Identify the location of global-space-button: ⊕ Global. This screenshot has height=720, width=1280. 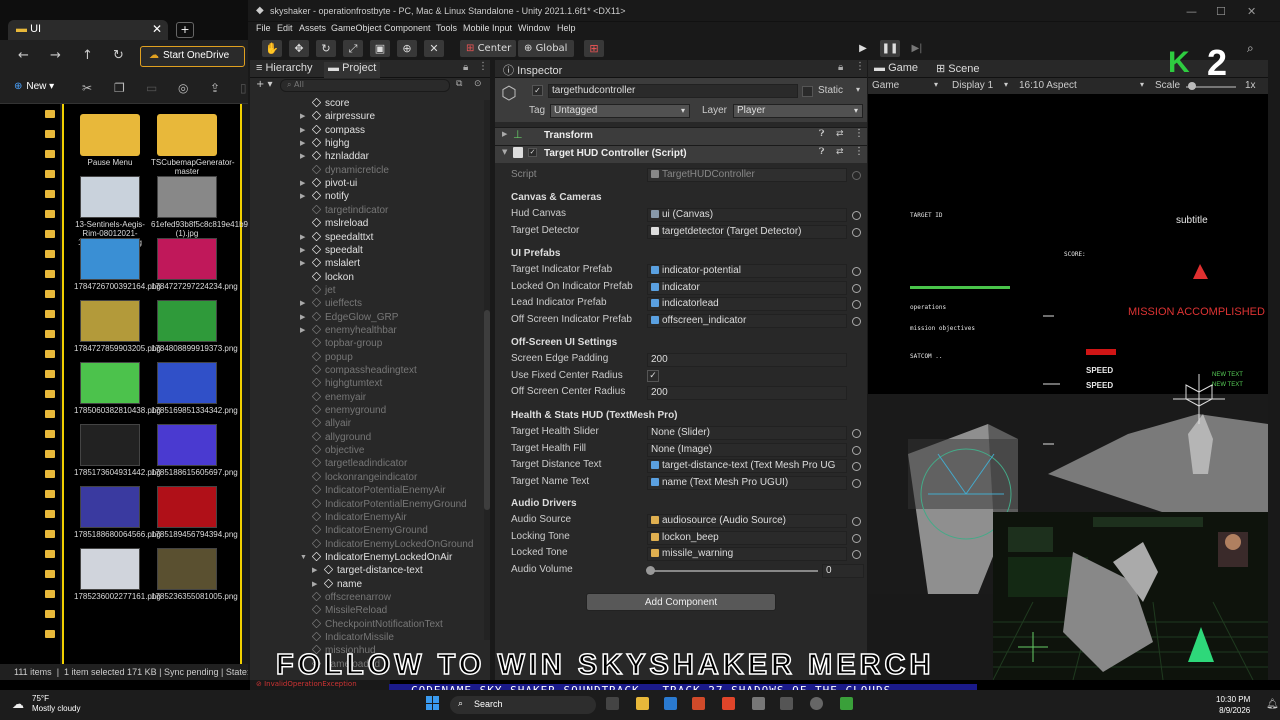
(546, 48).